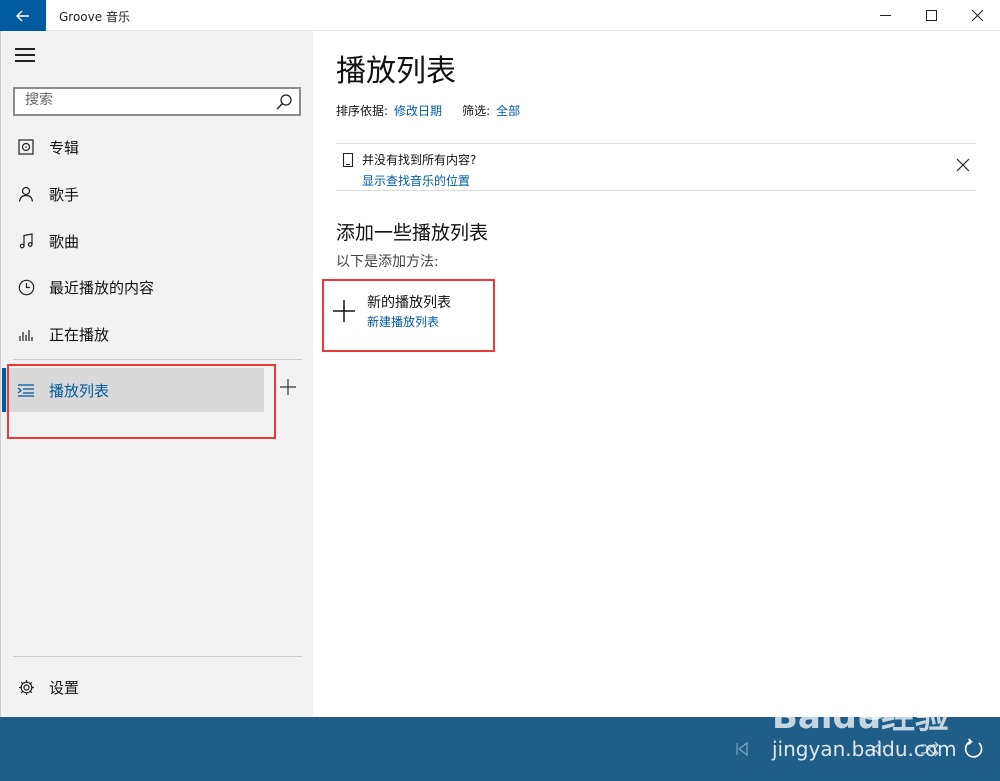  What do you see at coordinates (26, 56) in the screenshot?
I see `hamburger-menu-icon` at bounding box center [26, 56].